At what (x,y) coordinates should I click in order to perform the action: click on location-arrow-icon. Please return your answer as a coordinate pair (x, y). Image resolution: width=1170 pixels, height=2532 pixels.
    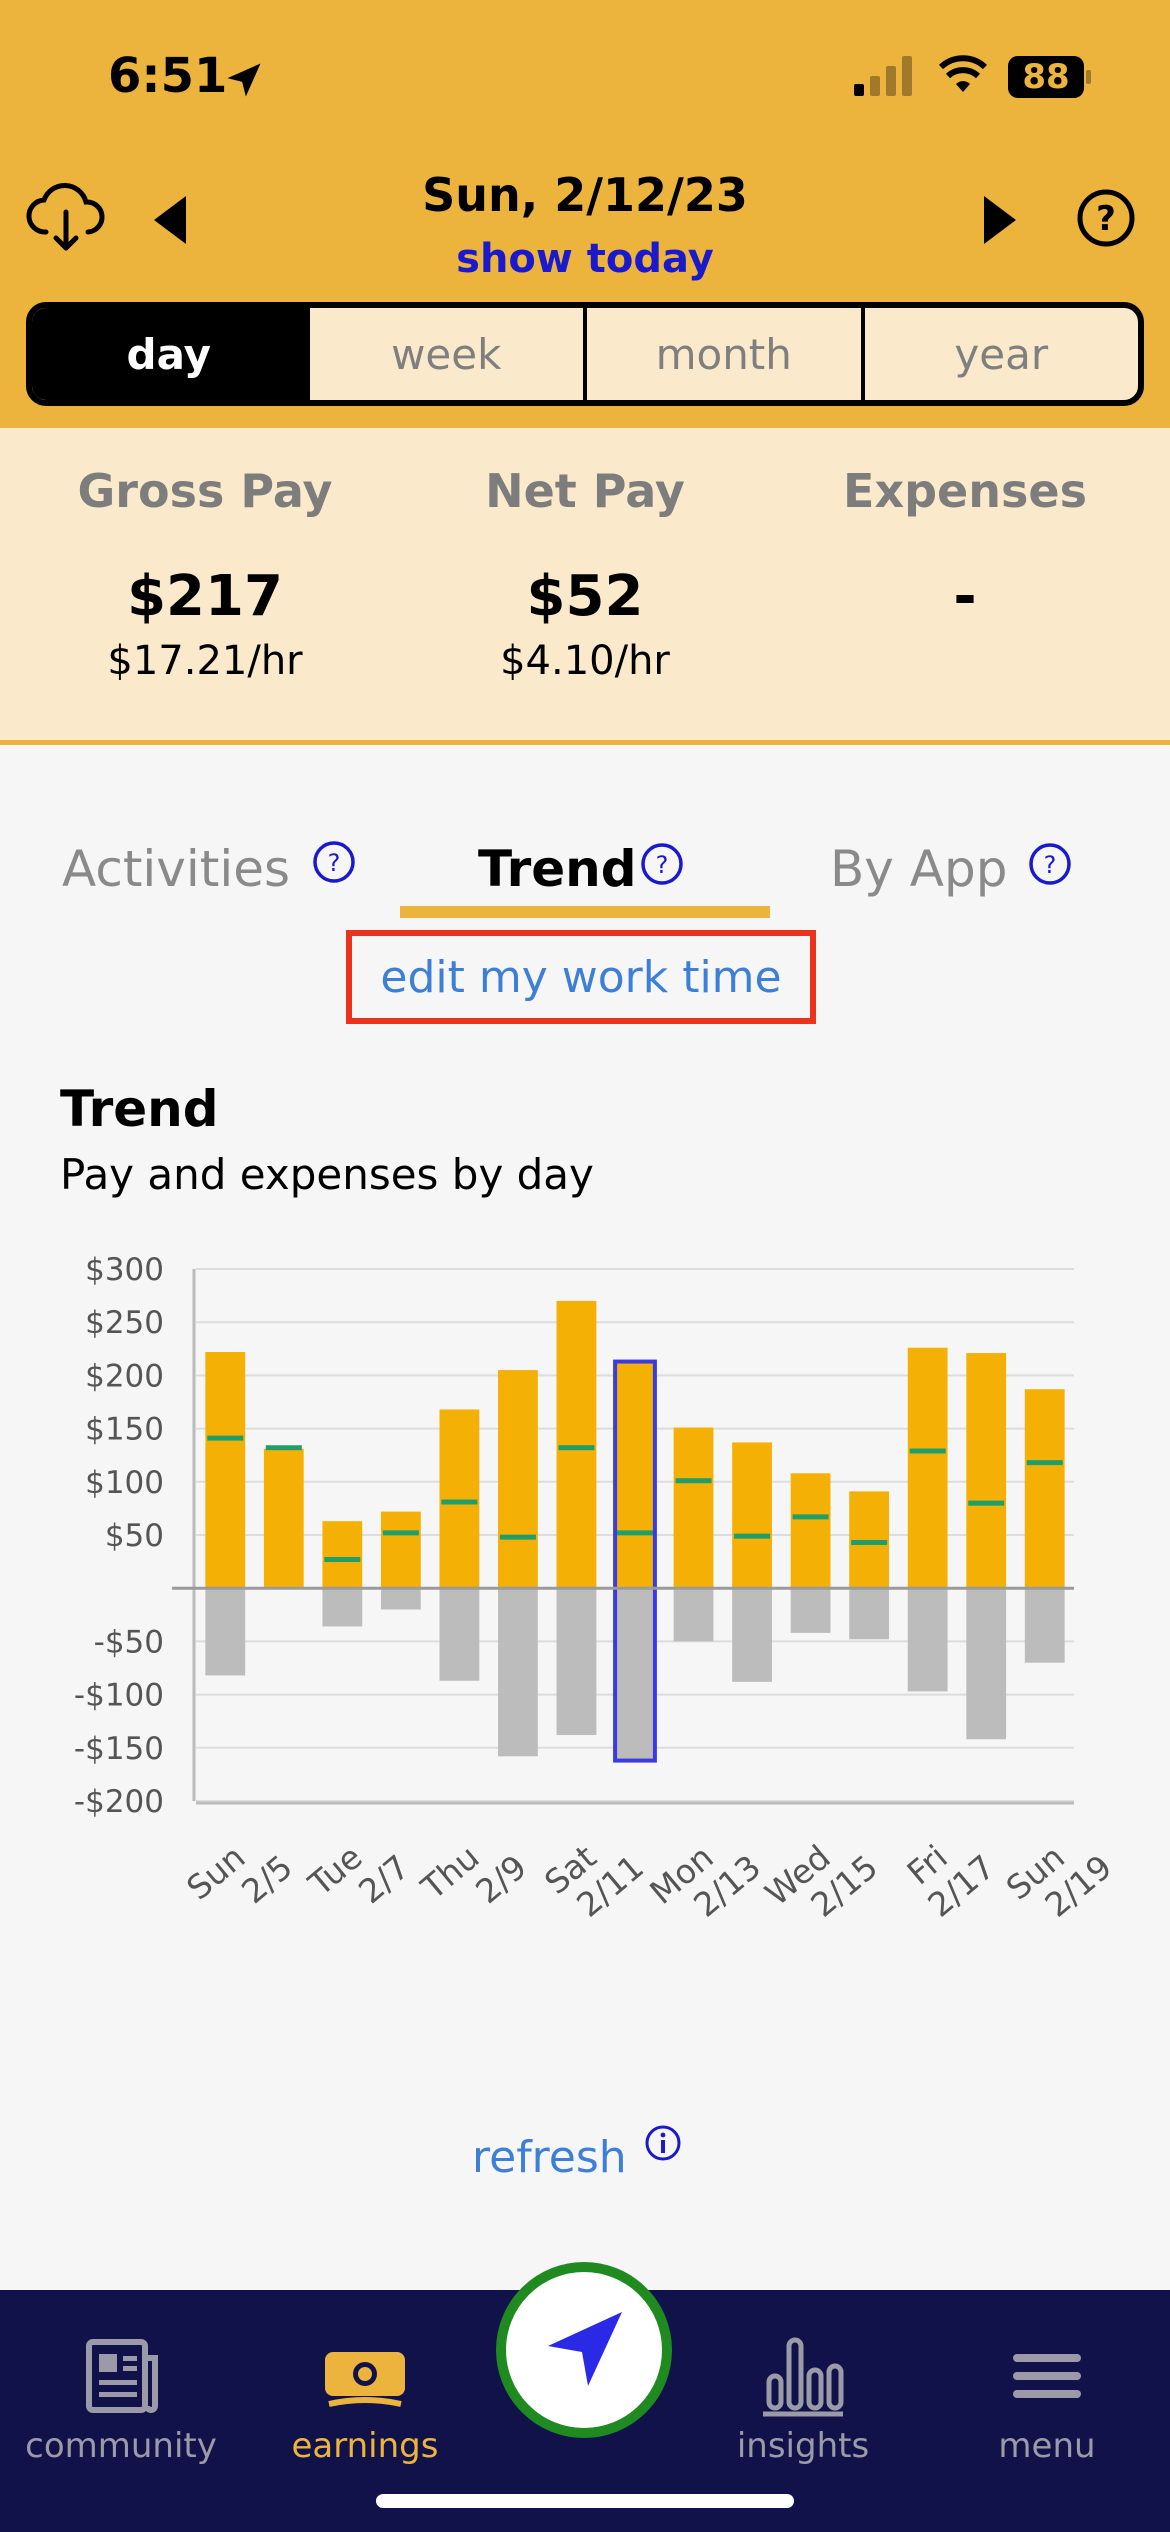
    Looking at the image, I should click on (244, 80).